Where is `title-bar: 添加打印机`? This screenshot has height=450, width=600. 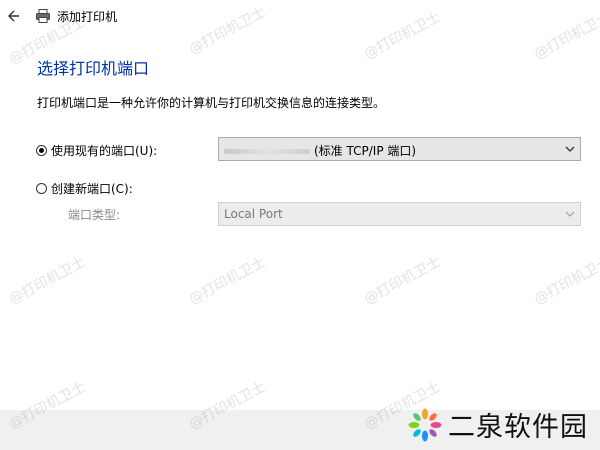 title-bar: 添加打印机 is located at coordinates (300, 16).